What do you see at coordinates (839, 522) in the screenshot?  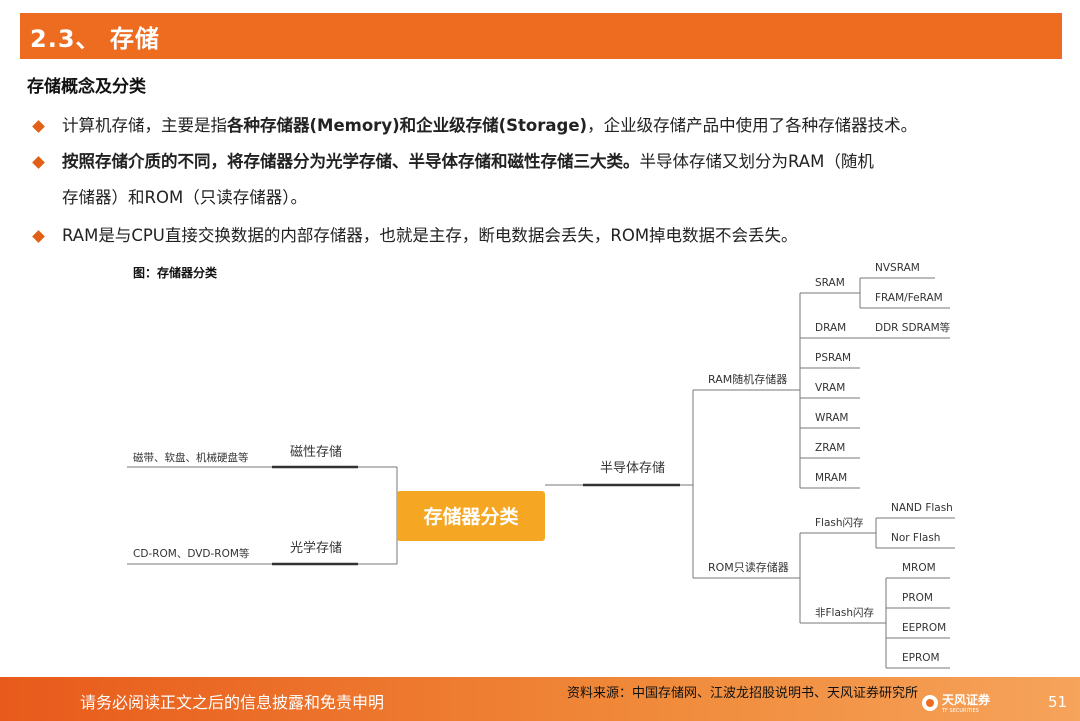 I see `flash-label: Flash闪存` at bounding box center [839, 522].